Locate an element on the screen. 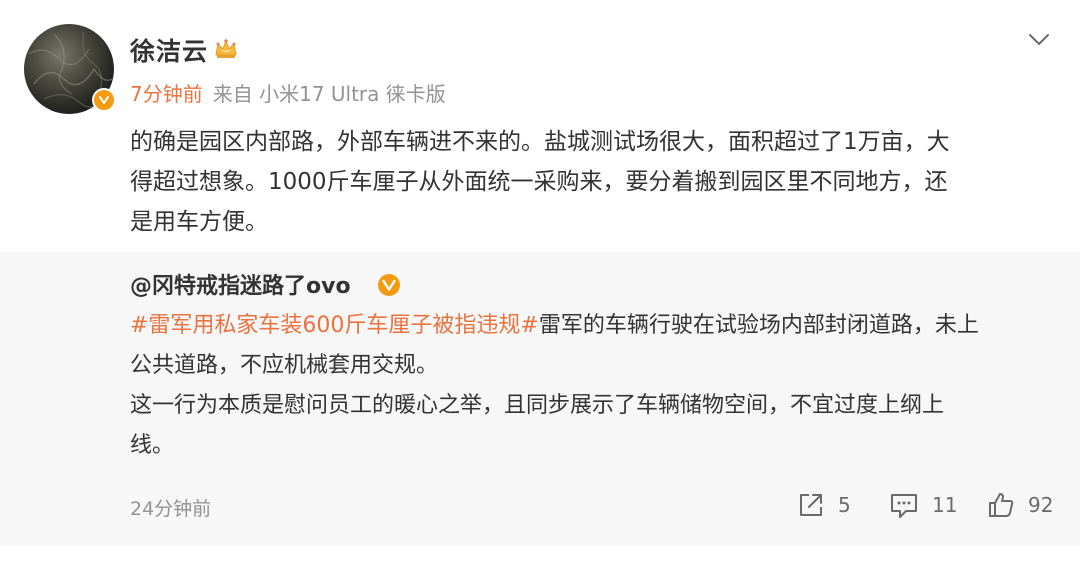 Image resolution: width=1080 pixels, height=562 pixels. post-text-line: 的确是园区内部路，外部车辆进不来的。盐城测试场很大，面积超过了1万亩，大 is located at coordinates (540, 142).